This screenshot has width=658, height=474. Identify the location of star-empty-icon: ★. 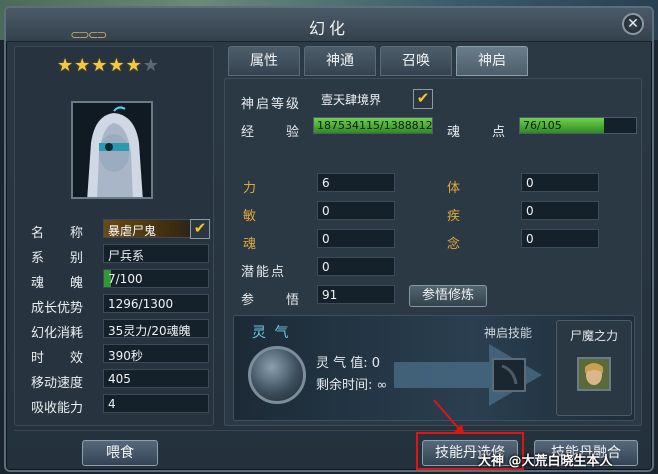
(151, 65).